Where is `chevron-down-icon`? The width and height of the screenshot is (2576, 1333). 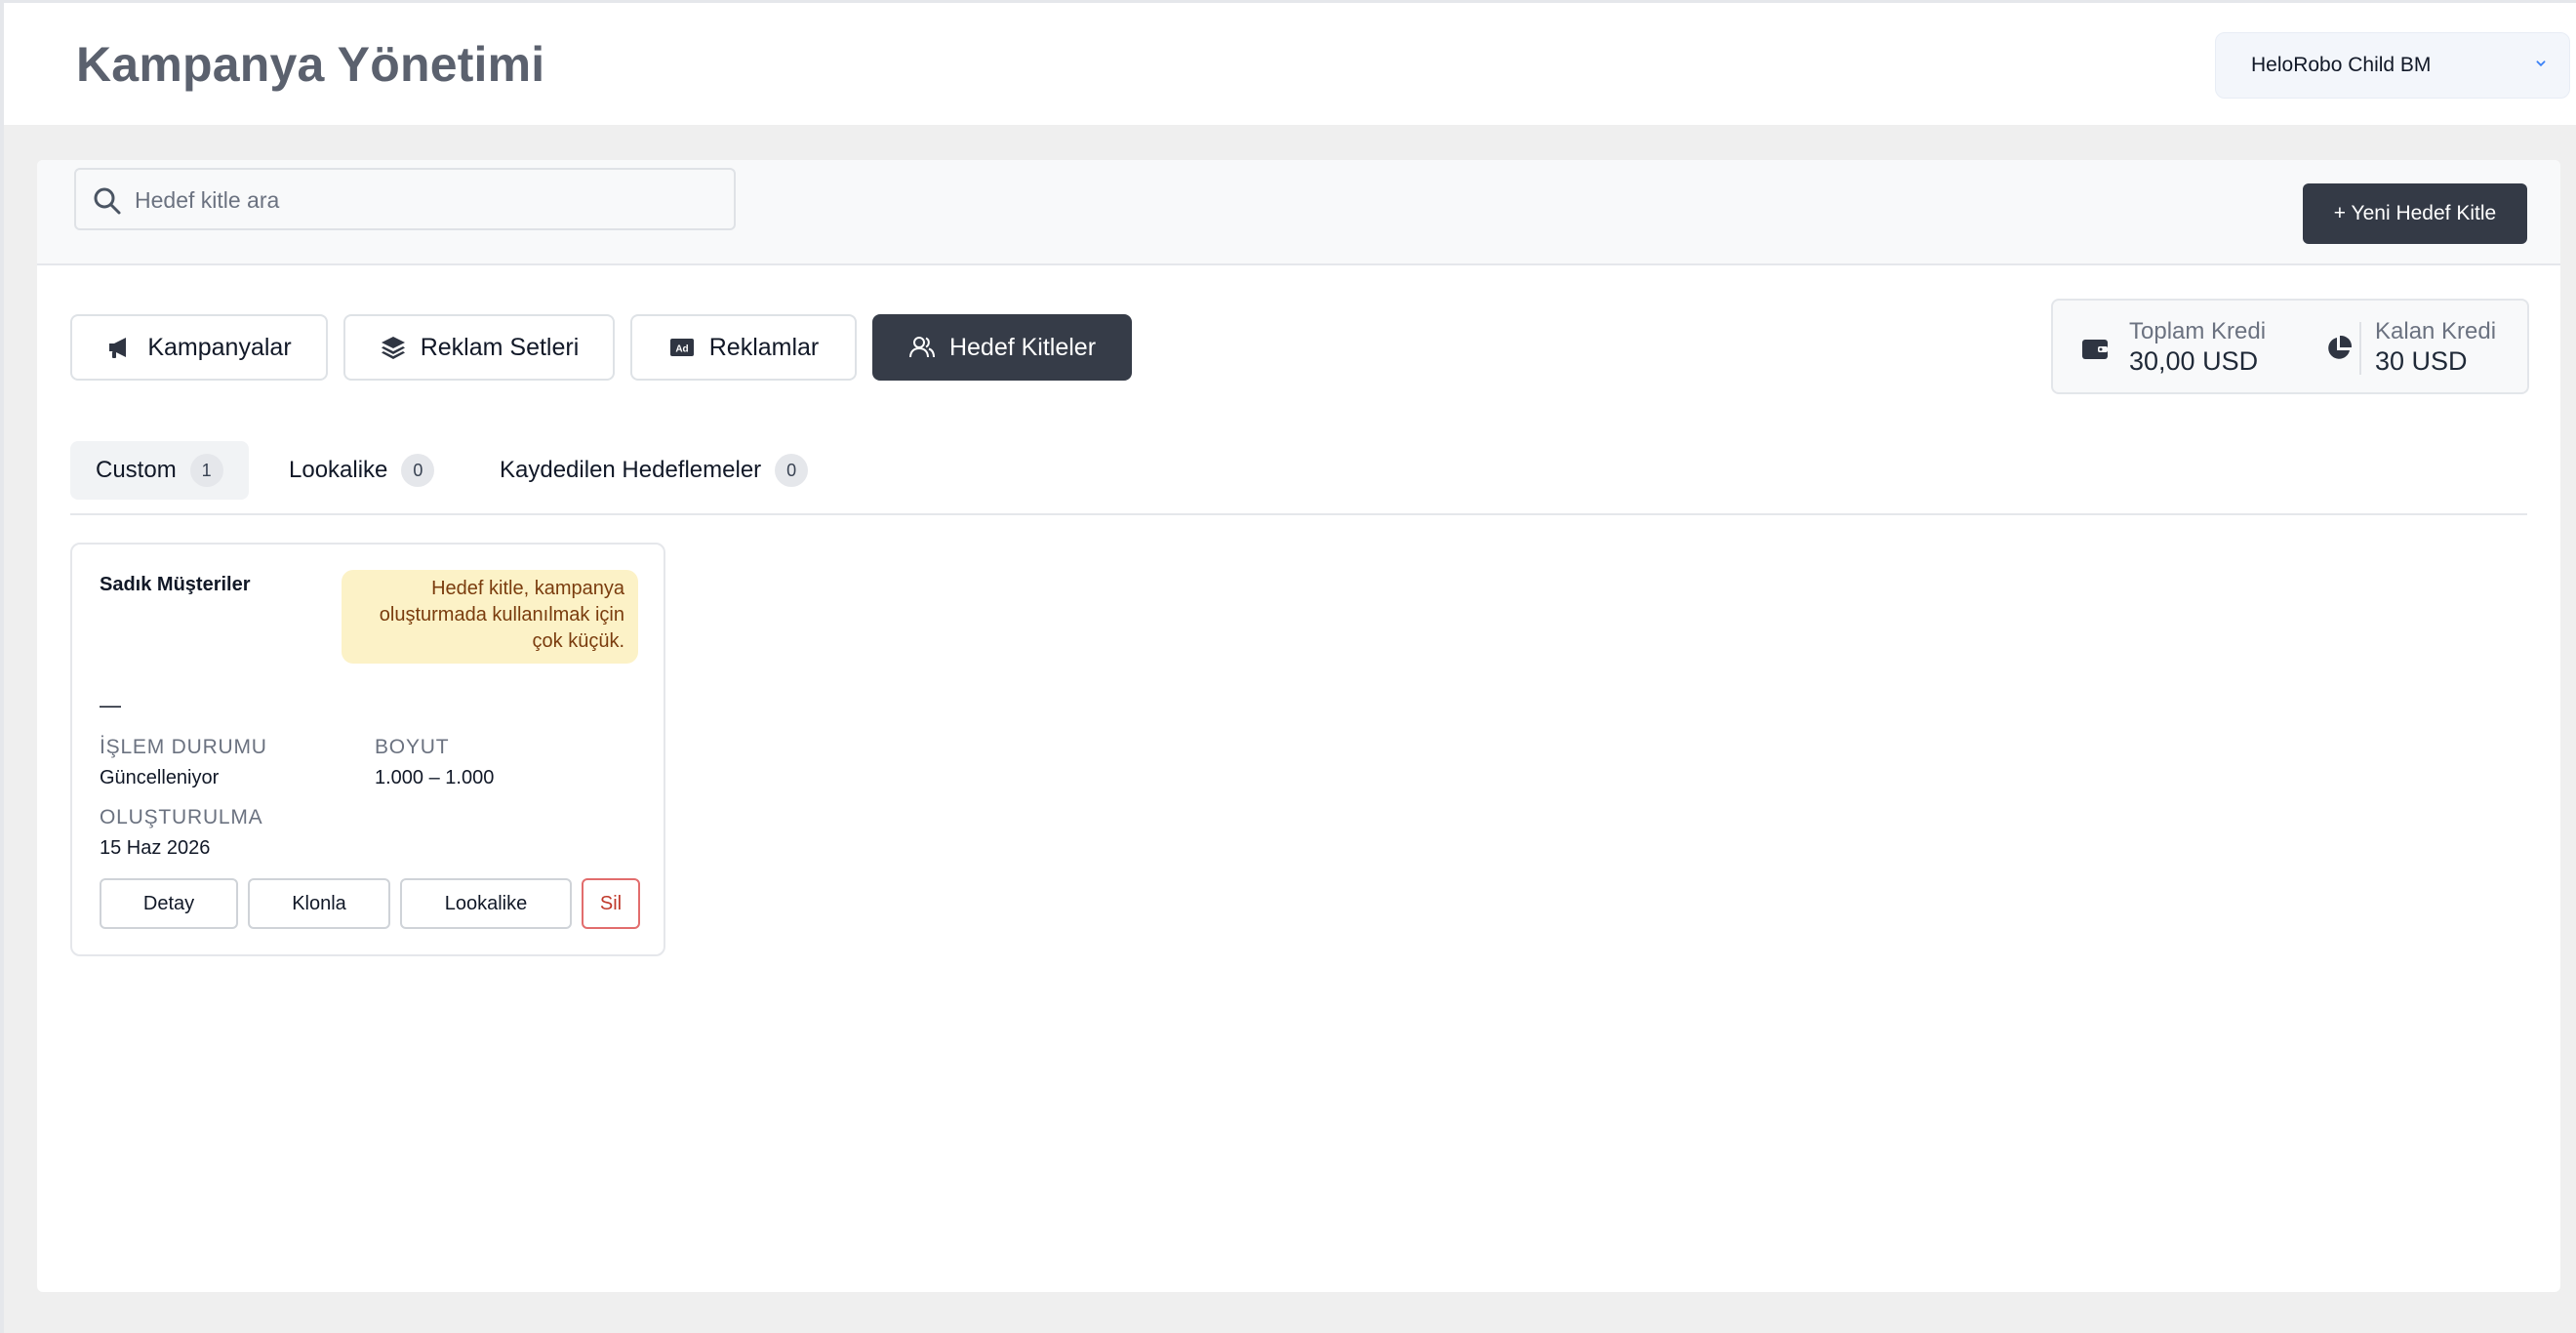
chevron-down-icon is located at coordinates (2541, 64).